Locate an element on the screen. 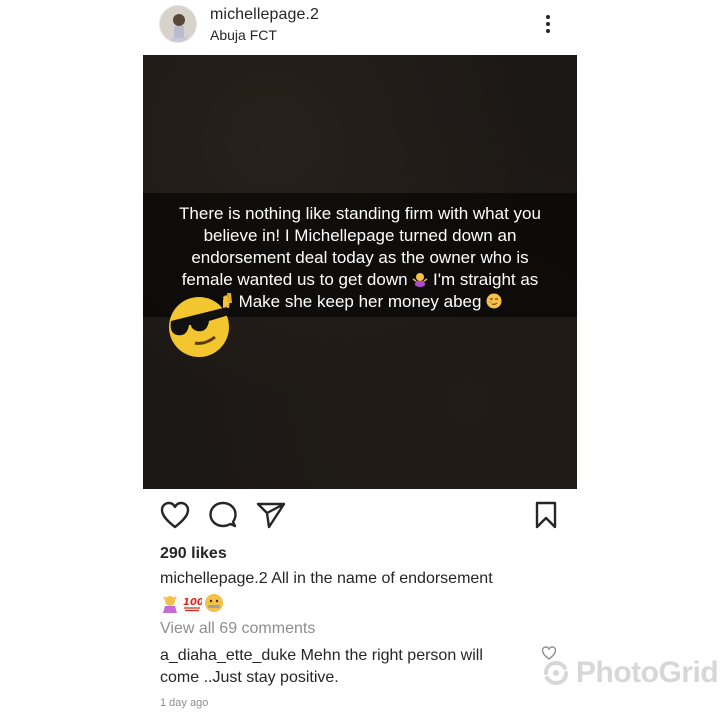 This screenshot has height=720, width=720. likes-count: 290 likes is located at coordinates (193, 554).